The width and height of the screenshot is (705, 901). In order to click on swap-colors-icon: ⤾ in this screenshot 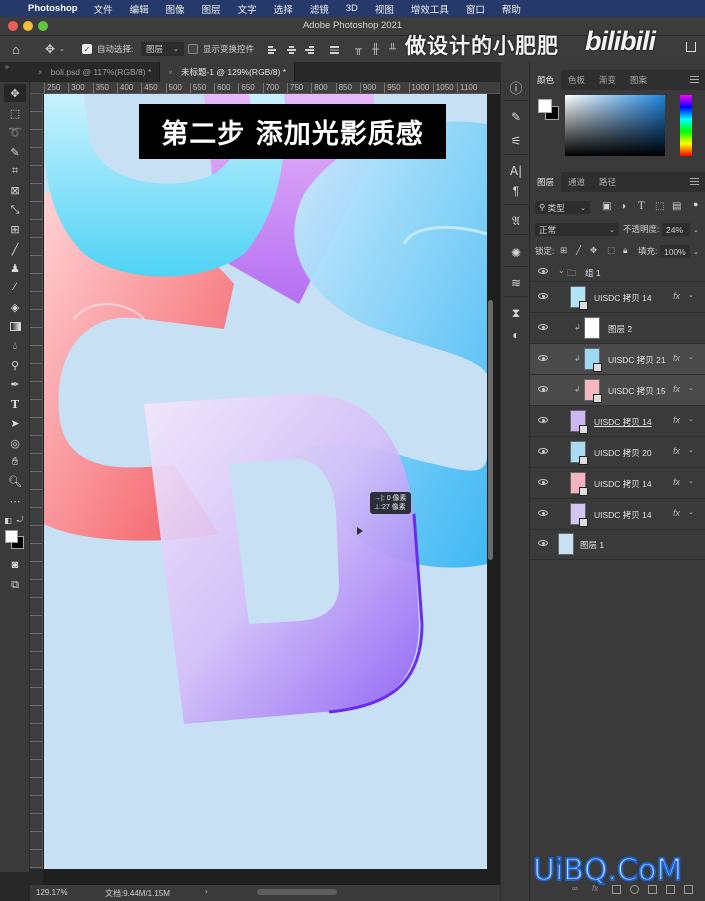, I will do `click(20, 520)`.